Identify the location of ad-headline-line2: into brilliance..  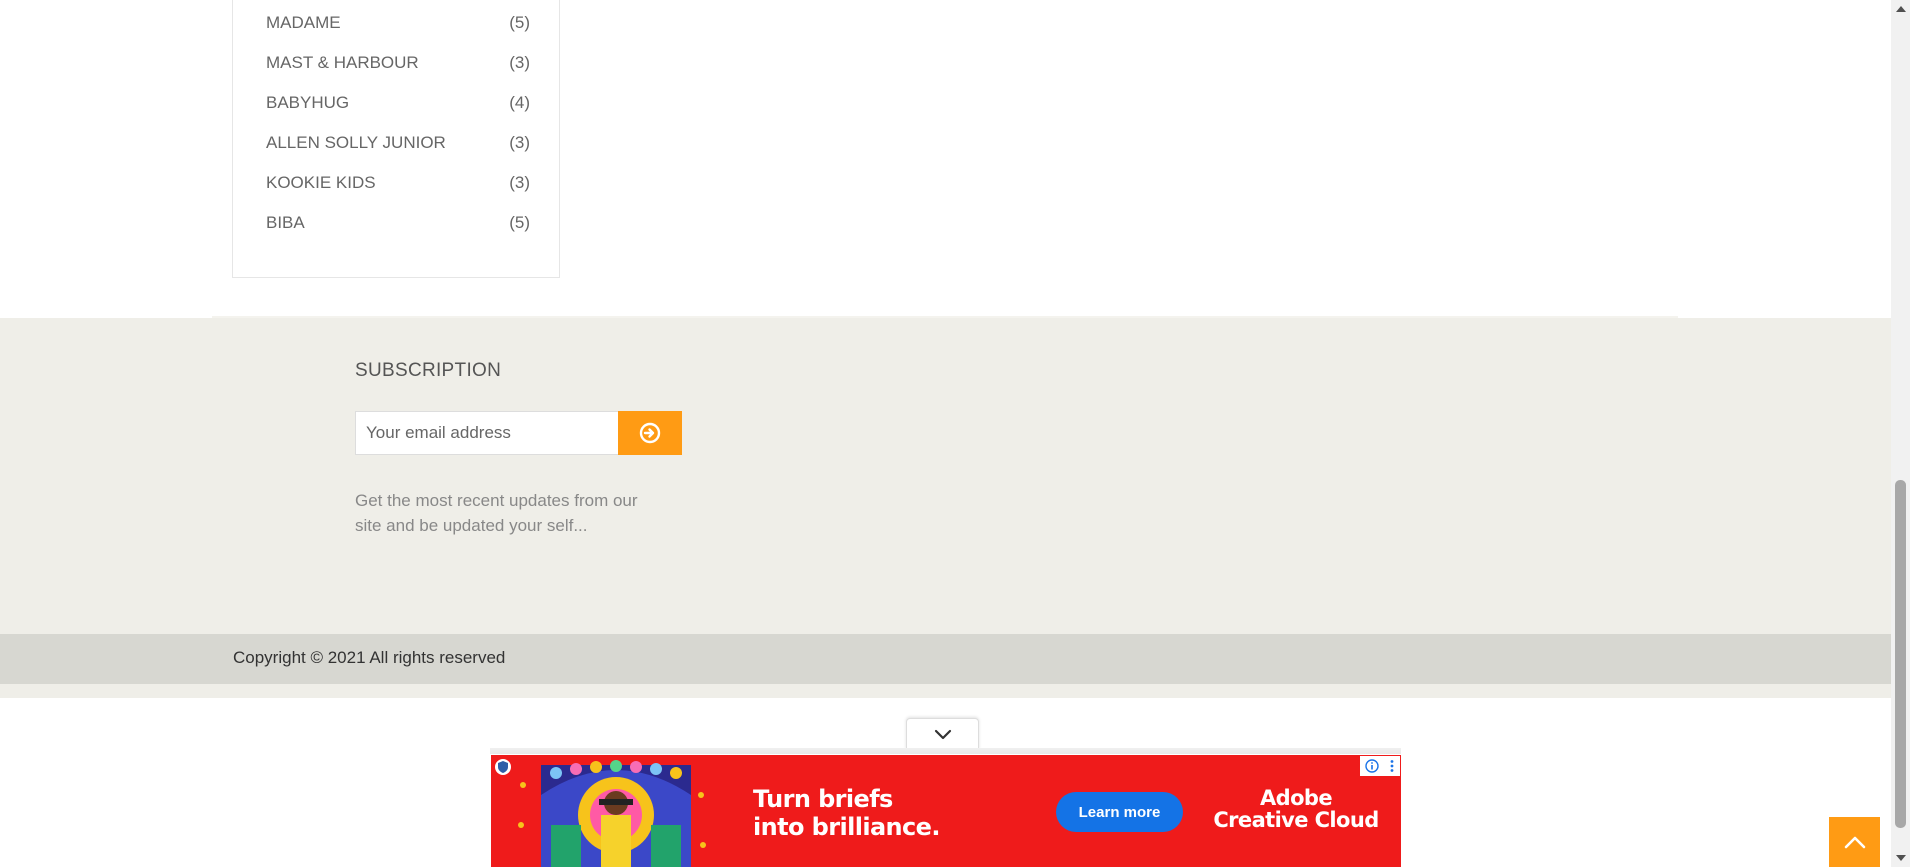
(846, 827).